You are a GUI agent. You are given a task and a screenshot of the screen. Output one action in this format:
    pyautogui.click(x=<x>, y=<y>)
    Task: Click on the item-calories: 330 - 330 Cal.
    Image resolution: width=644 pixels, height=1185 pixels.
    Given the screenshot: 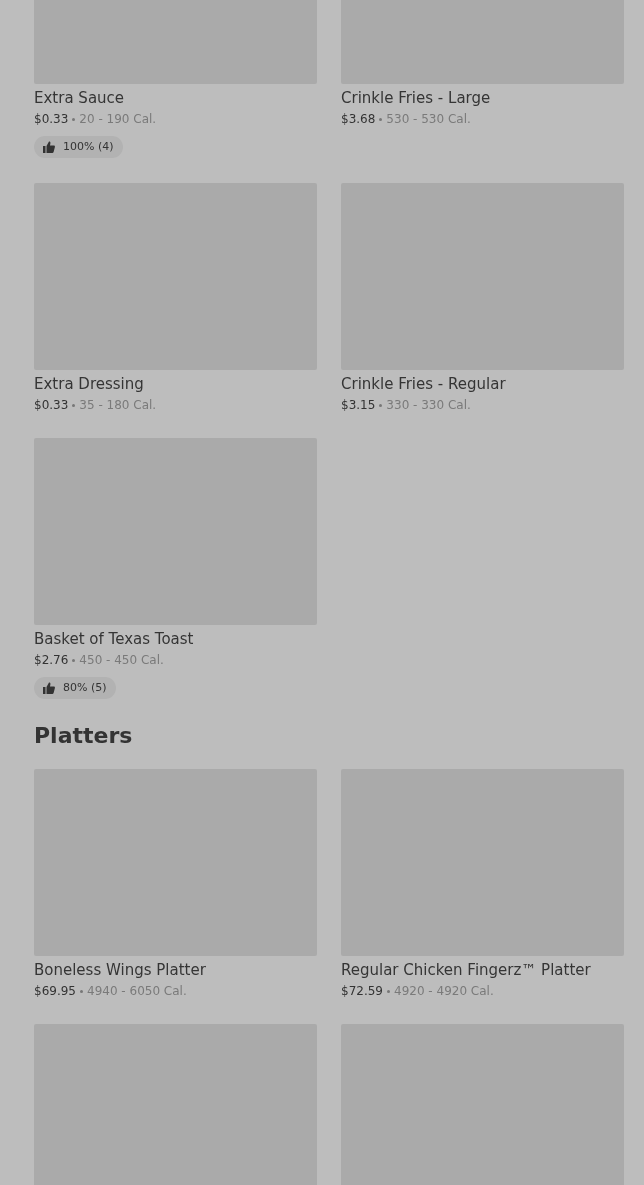 What is the action you would take?
    pyautogui.click(x=428, y=405)
    